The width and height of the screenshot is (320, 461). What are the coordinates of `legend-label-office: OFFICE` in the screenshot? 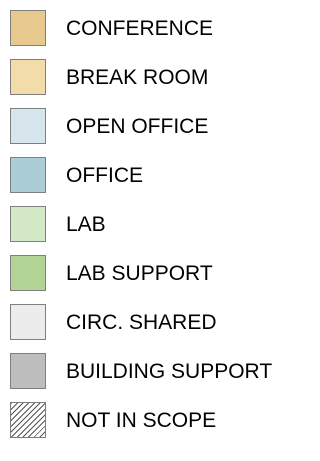 It's located at (104, 175).